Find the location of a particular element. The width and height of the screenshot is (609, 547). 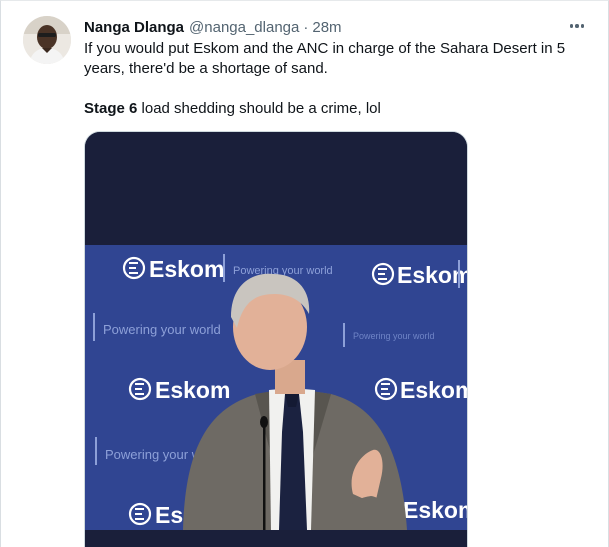

tweet-text-rest: load shedding should be a crime, lol is located at coordinates (259, 108).